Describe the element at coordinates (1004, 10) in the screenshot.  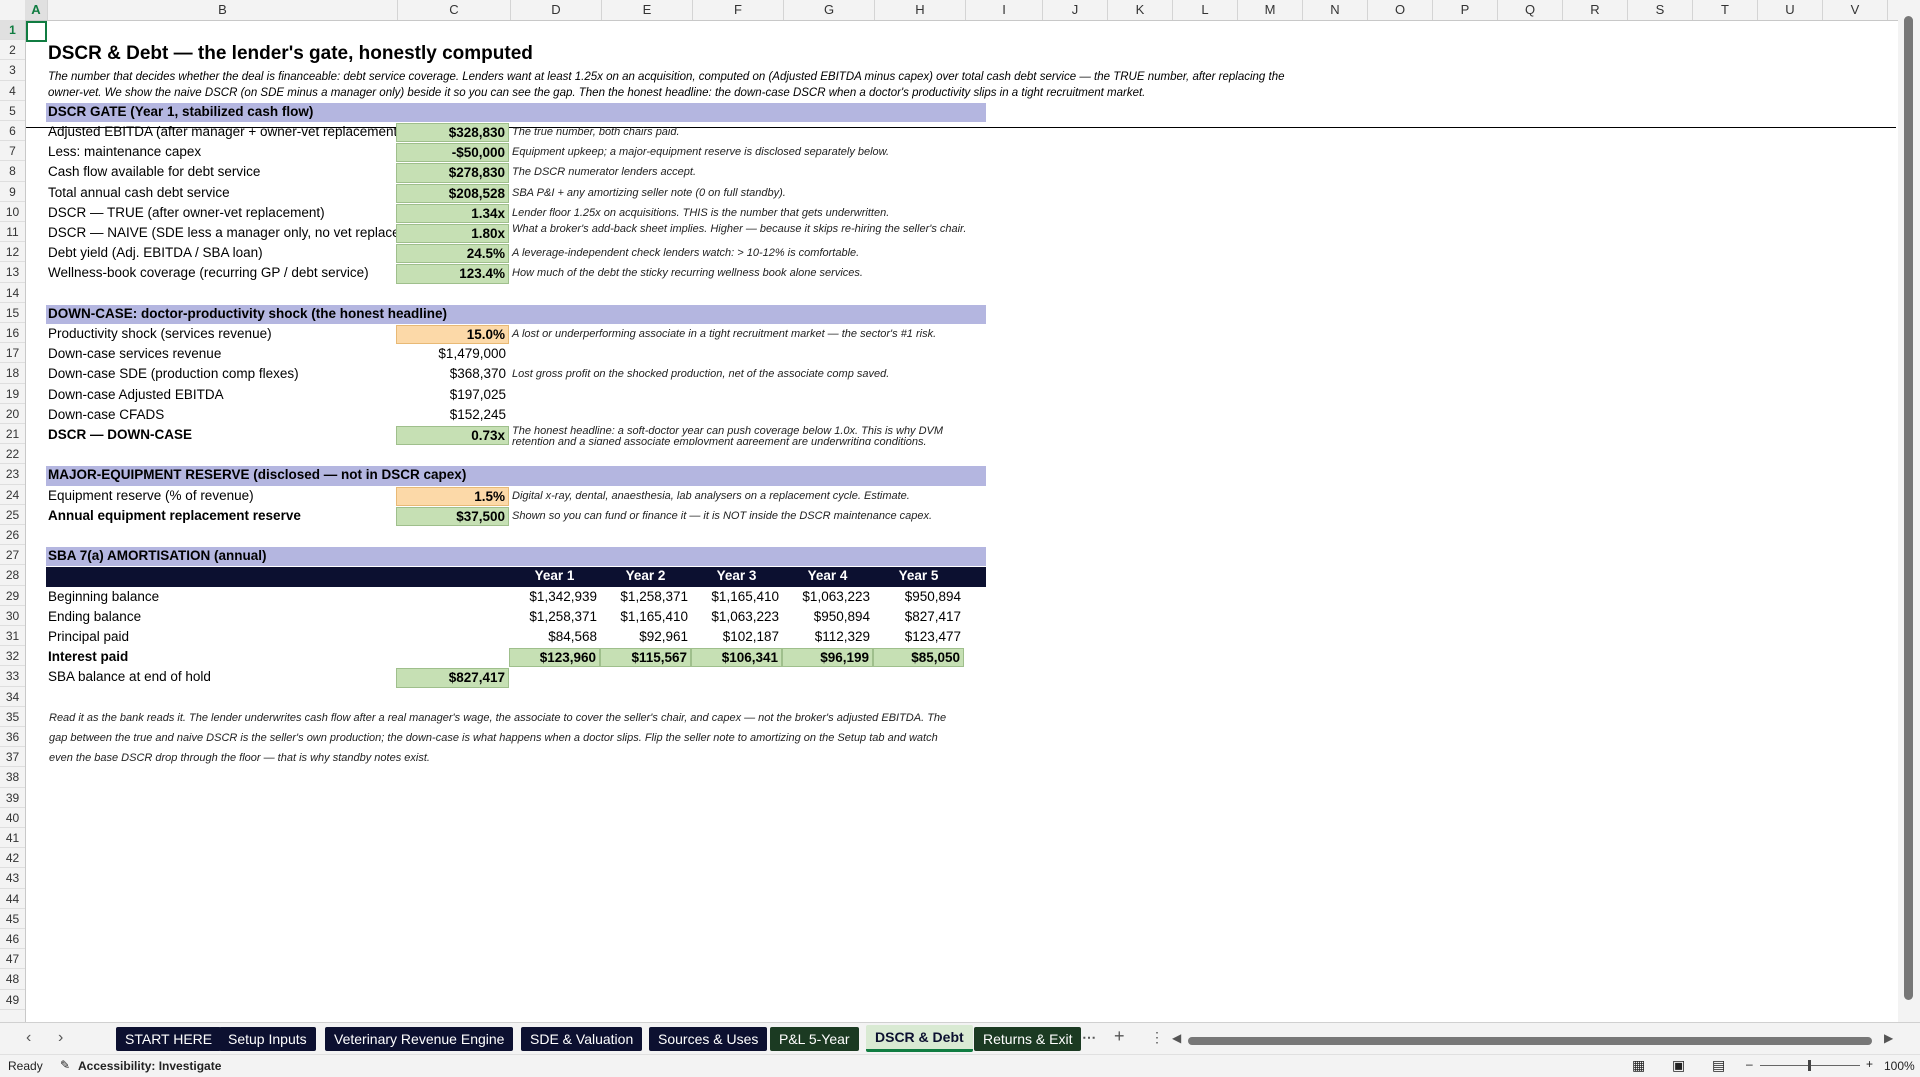
I see `column-header-i: I` at that location.